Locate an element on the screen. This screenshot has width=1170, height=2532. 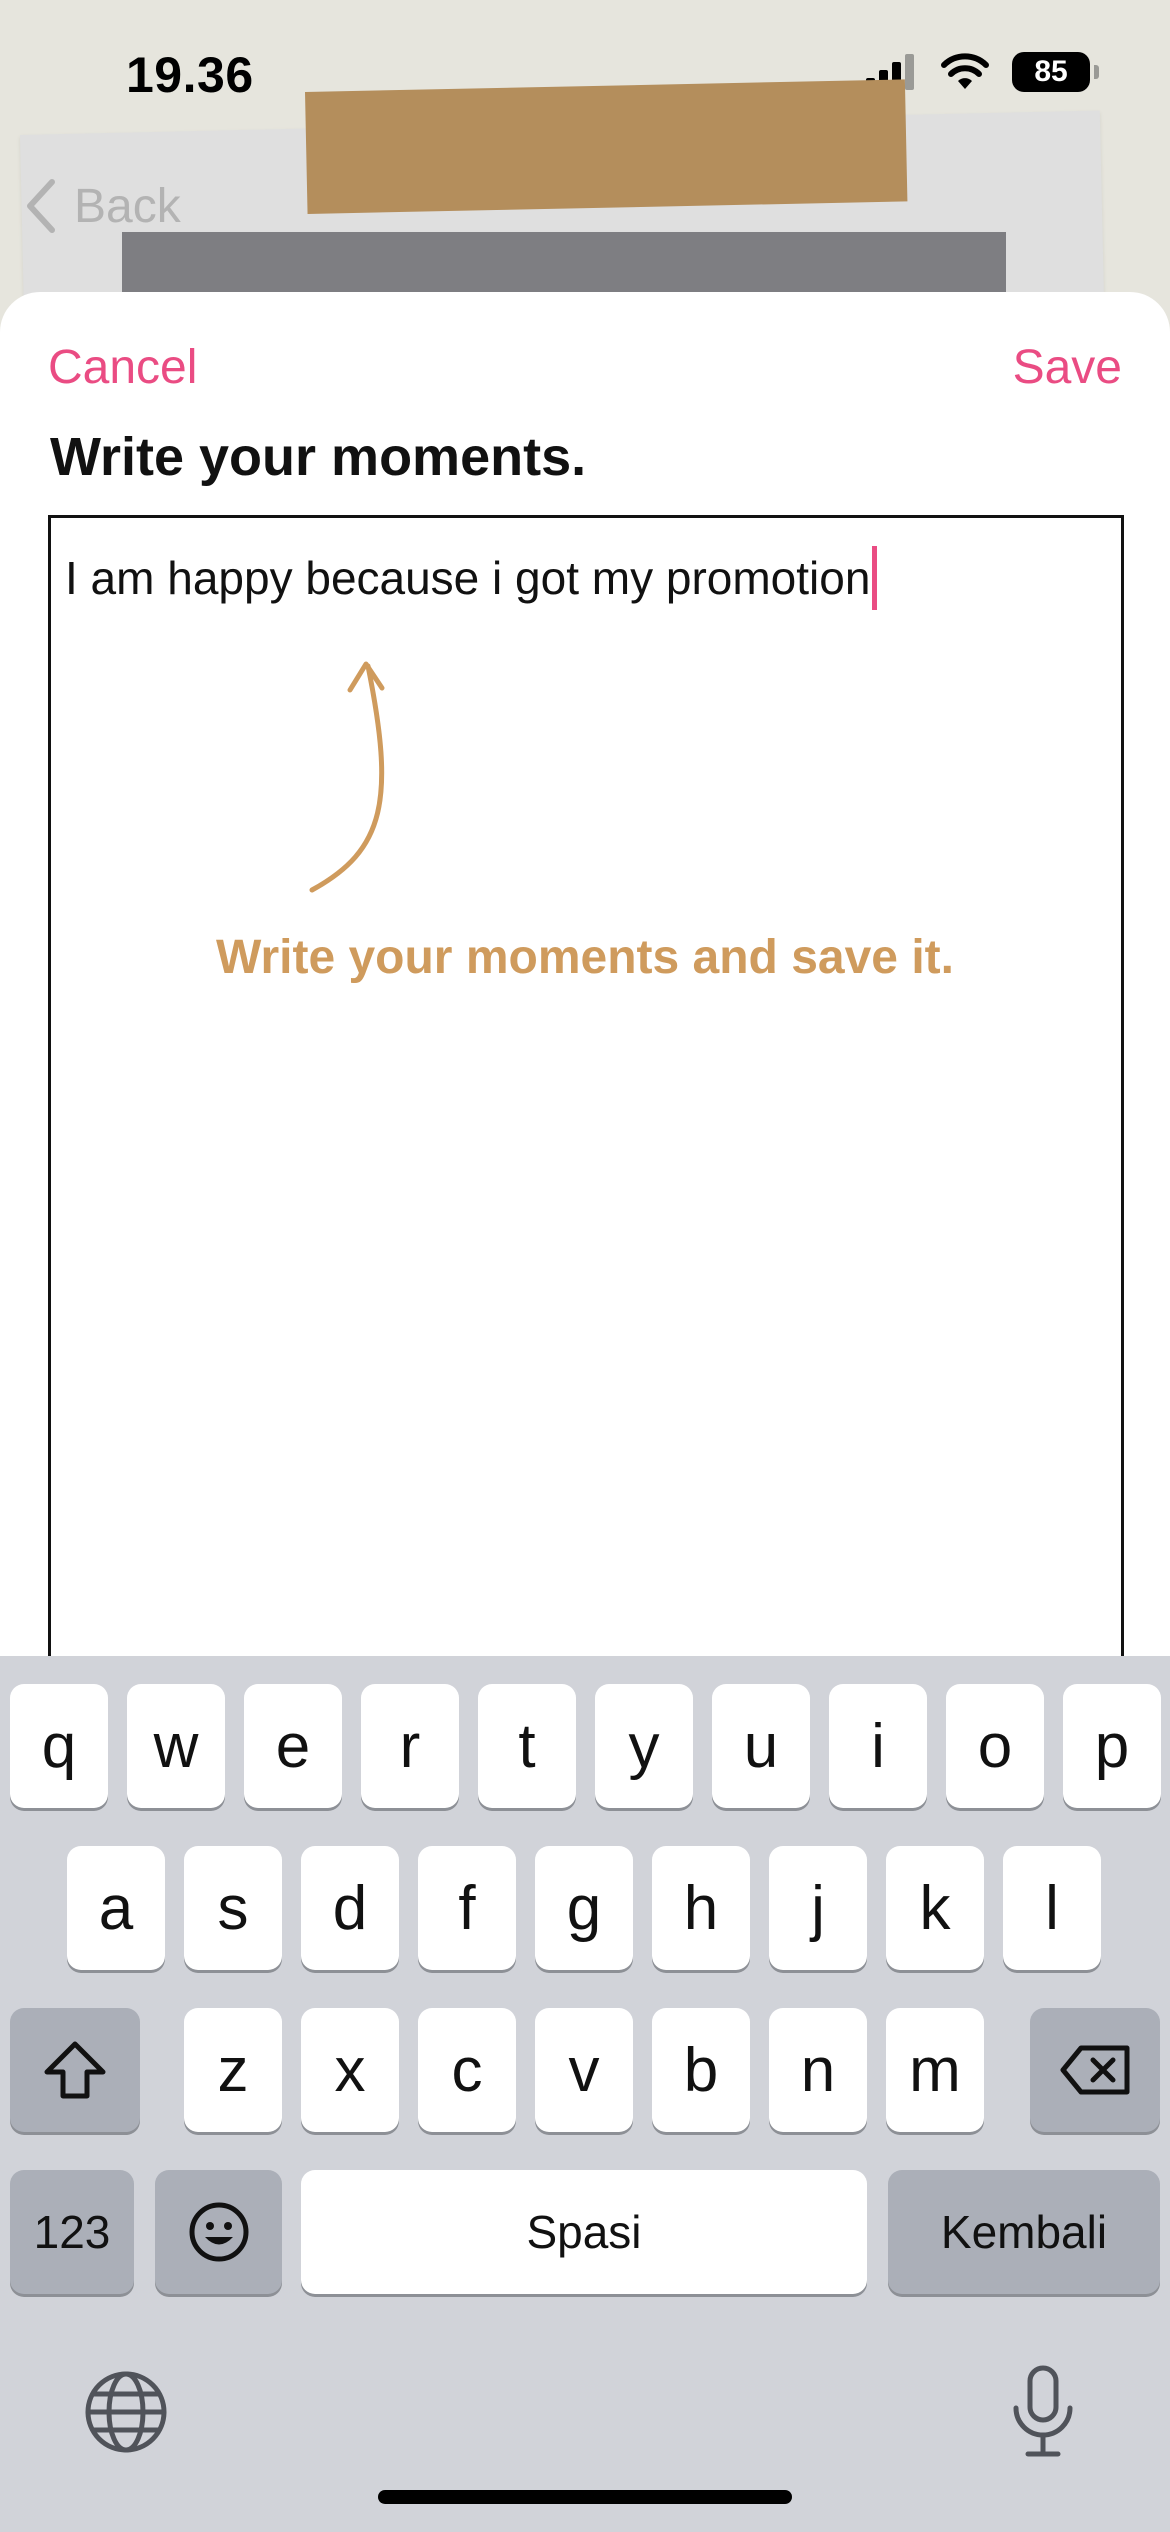
key-x: x is located at coordinates (350, 2070).